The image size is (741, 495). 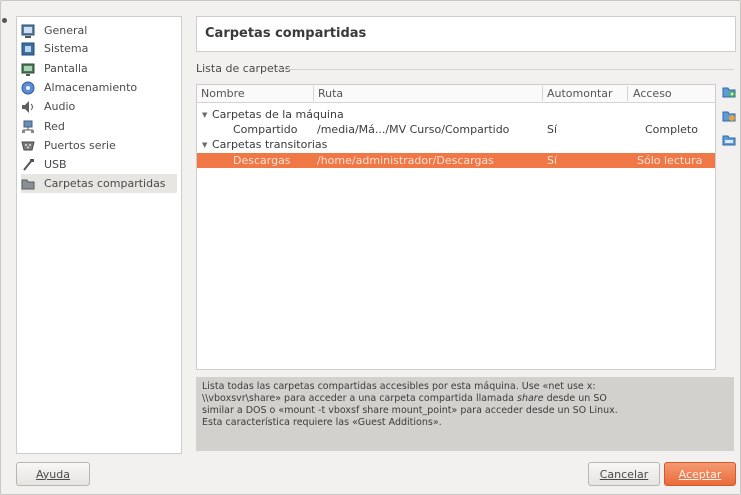 What do you see at coordinates (66, 30) in the screenshot?
I see `sidebar-item-label: General` at bounding box center [66, 30].